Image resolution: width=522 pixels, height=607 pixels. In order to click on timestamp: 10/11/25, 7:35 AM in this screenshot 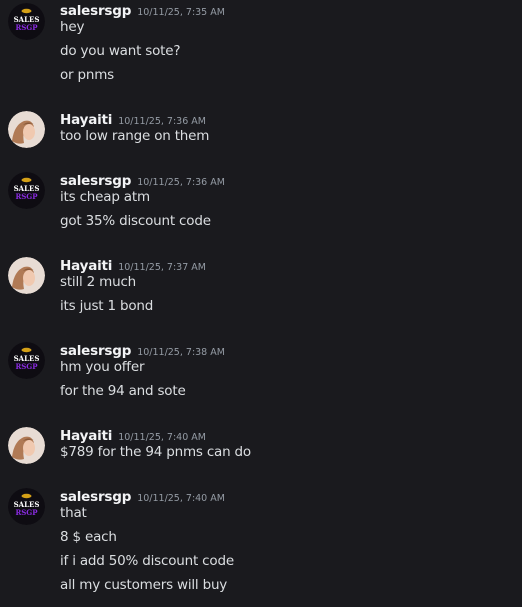, I will do `click(181, 12)`.